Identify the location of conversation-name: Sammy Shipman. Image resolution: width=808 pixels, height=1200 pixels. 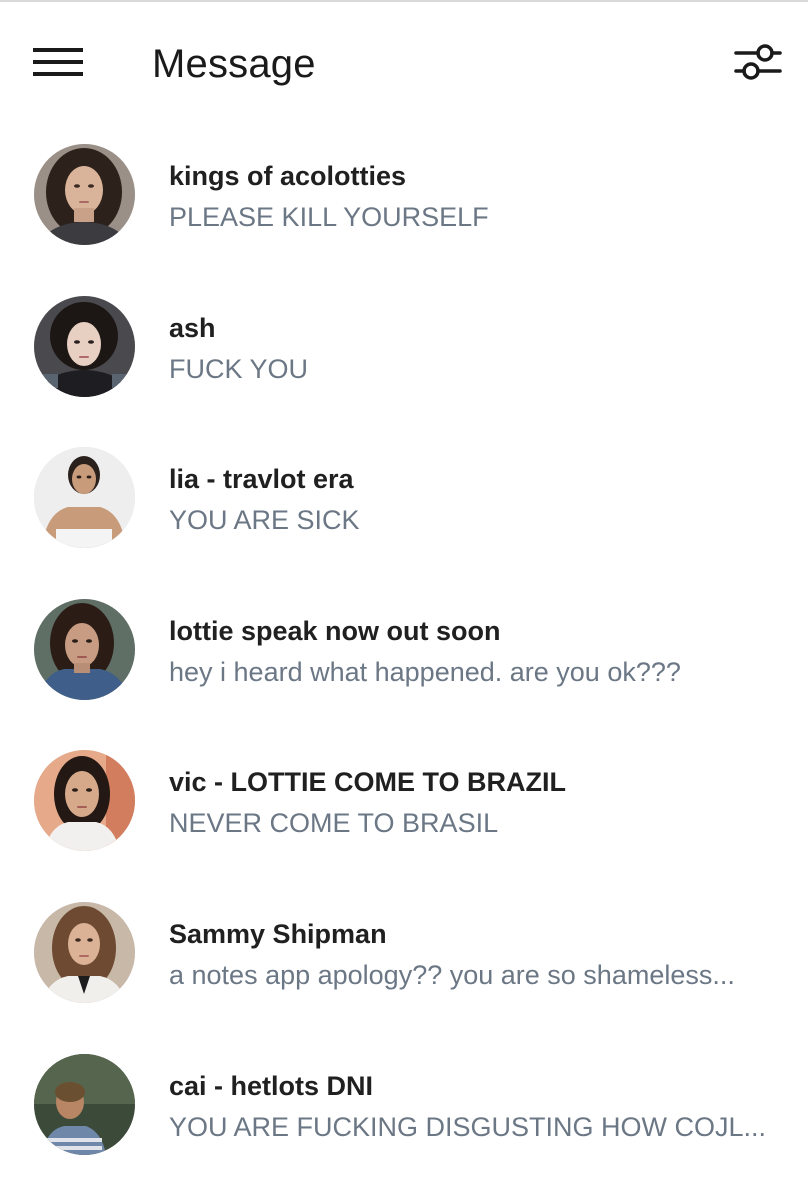
(278, 933).